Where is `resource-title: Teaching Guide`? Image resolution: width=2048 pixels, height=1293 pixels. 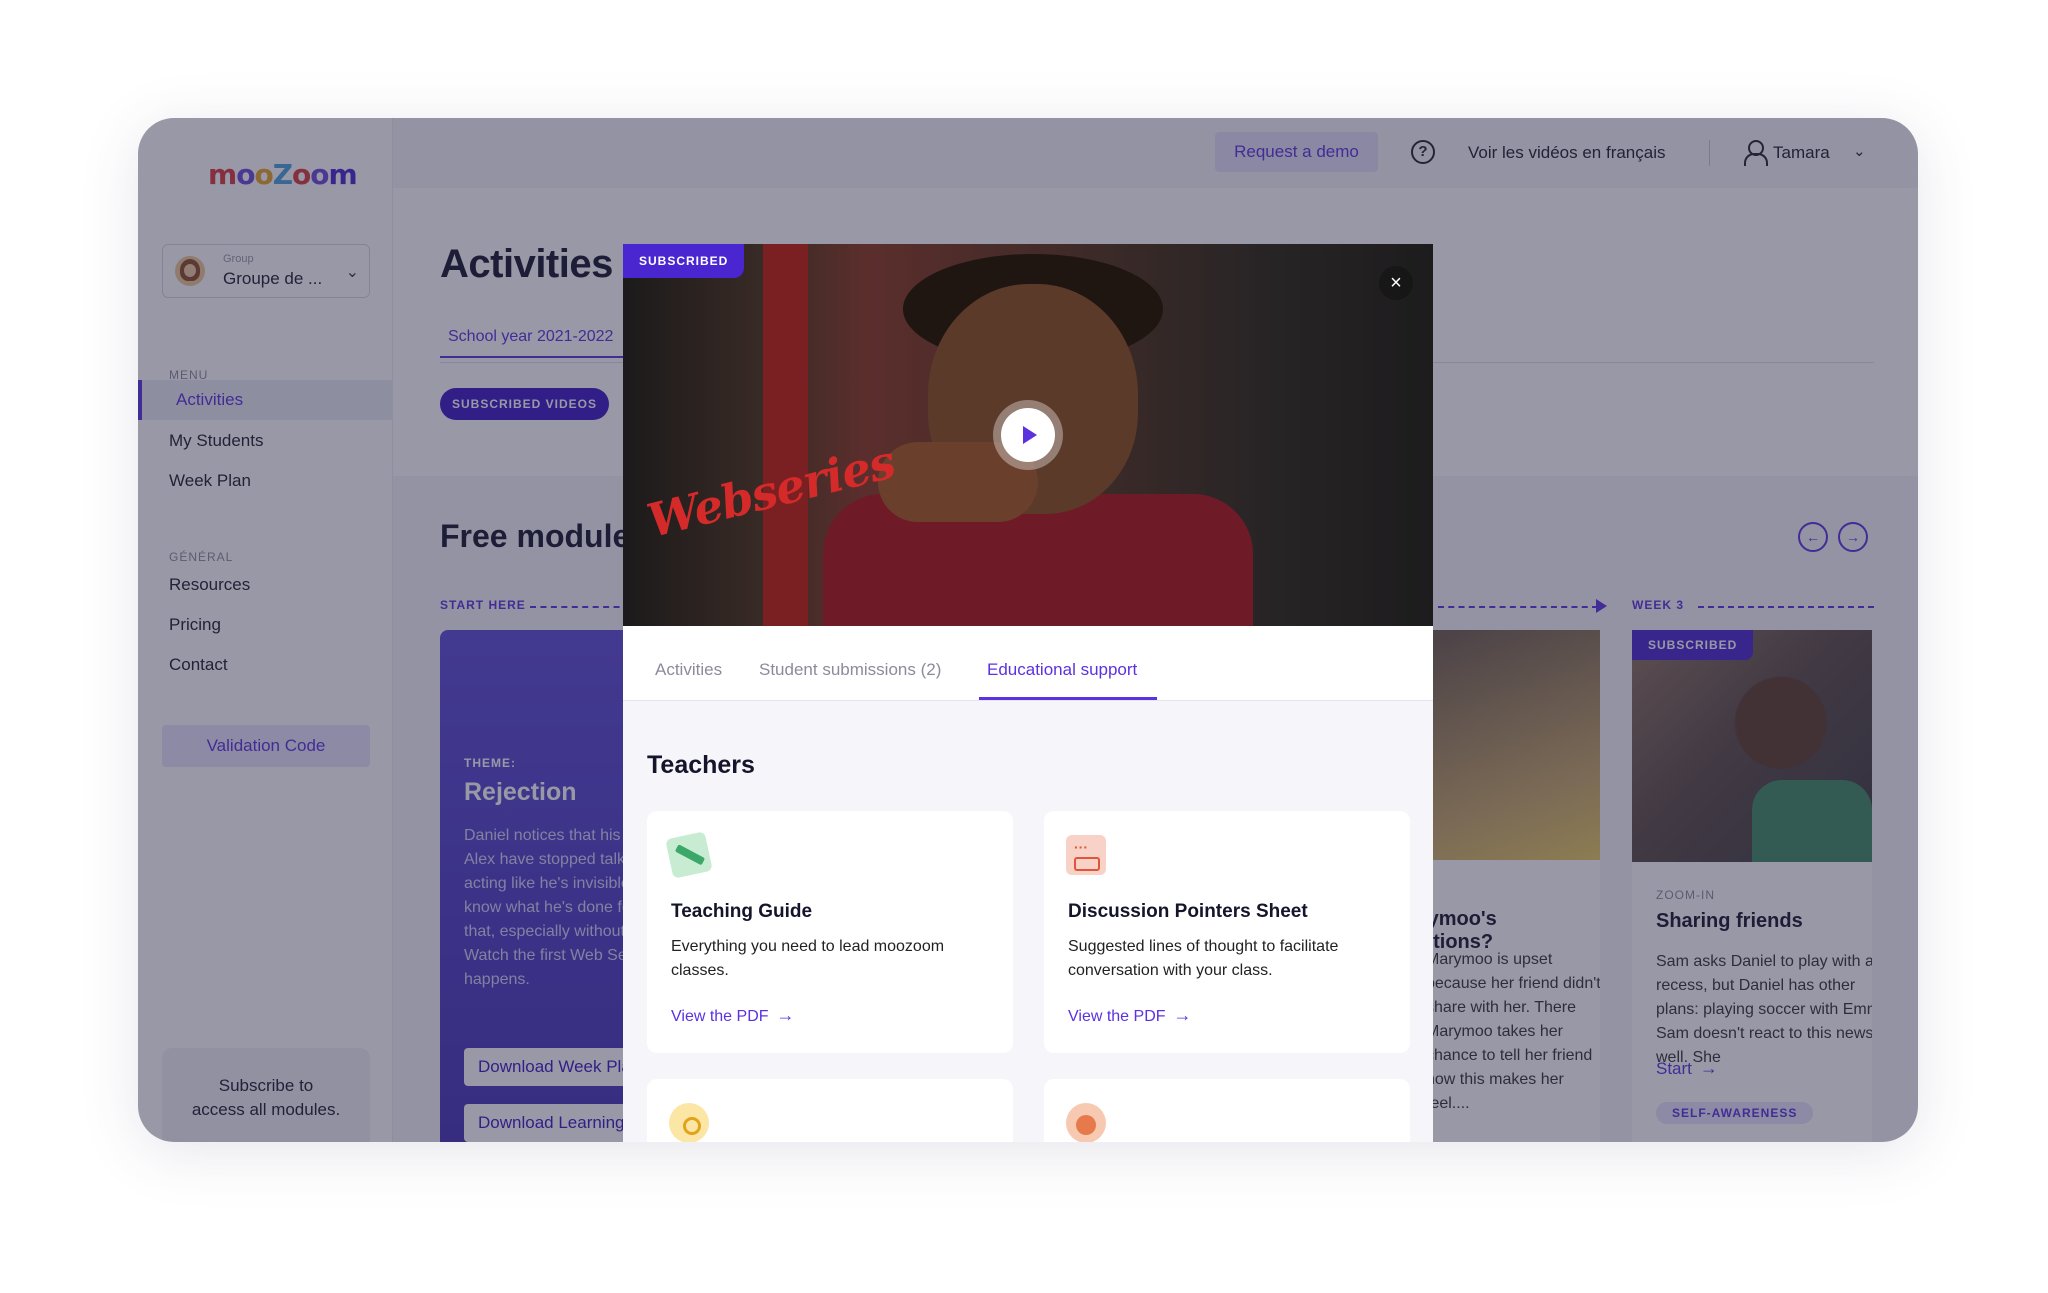
resource-title: Teaching Guide is located at coordinates (742, 911).